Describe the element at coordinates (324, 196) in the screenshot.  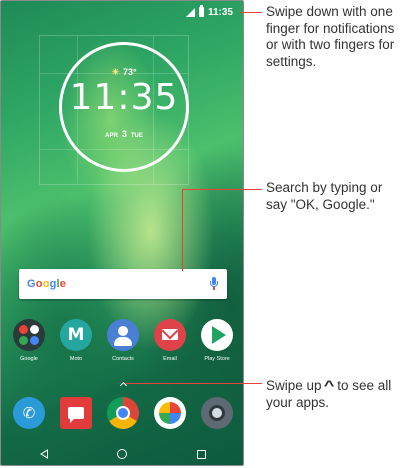
I see `callout-search: Search by typing or say "OK, Google."` at that location.